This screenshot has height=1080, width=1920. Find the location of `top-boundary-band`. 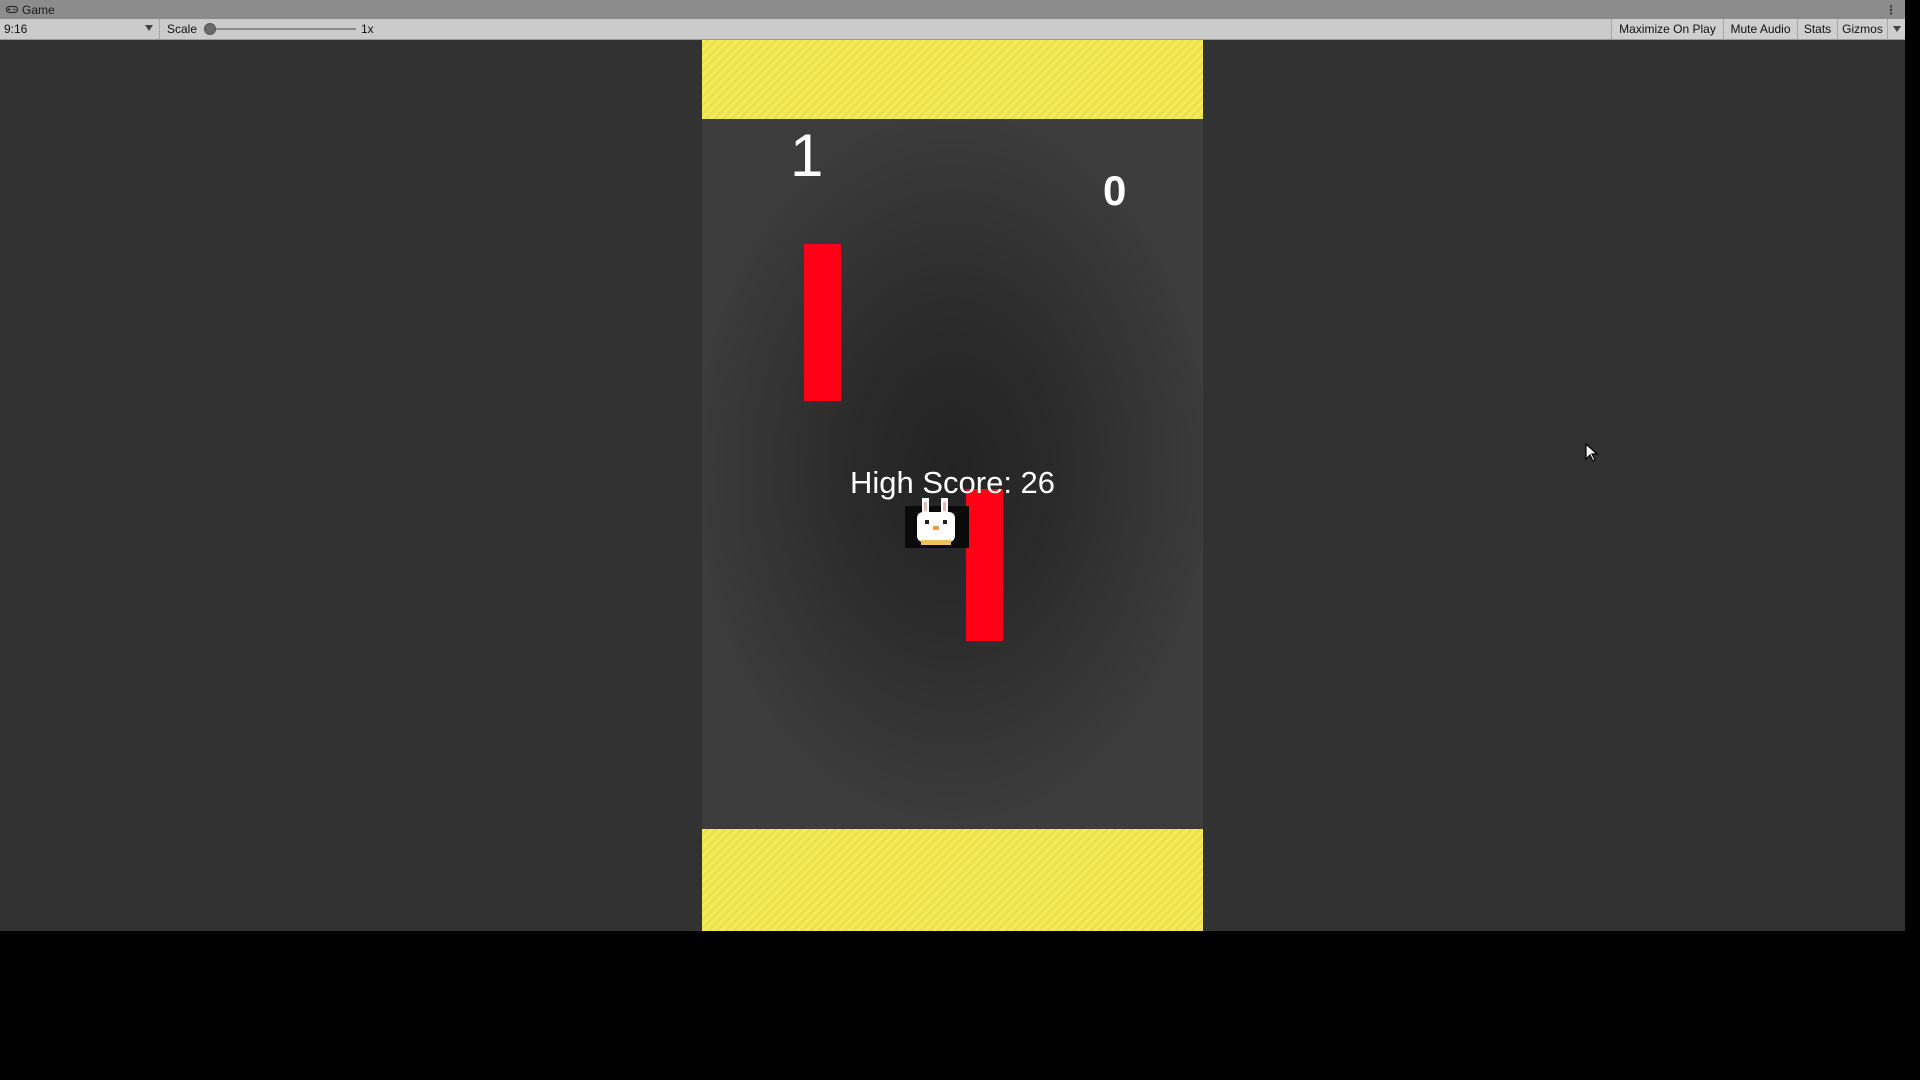

top-boundary-band is located at coordinates (952, 79).